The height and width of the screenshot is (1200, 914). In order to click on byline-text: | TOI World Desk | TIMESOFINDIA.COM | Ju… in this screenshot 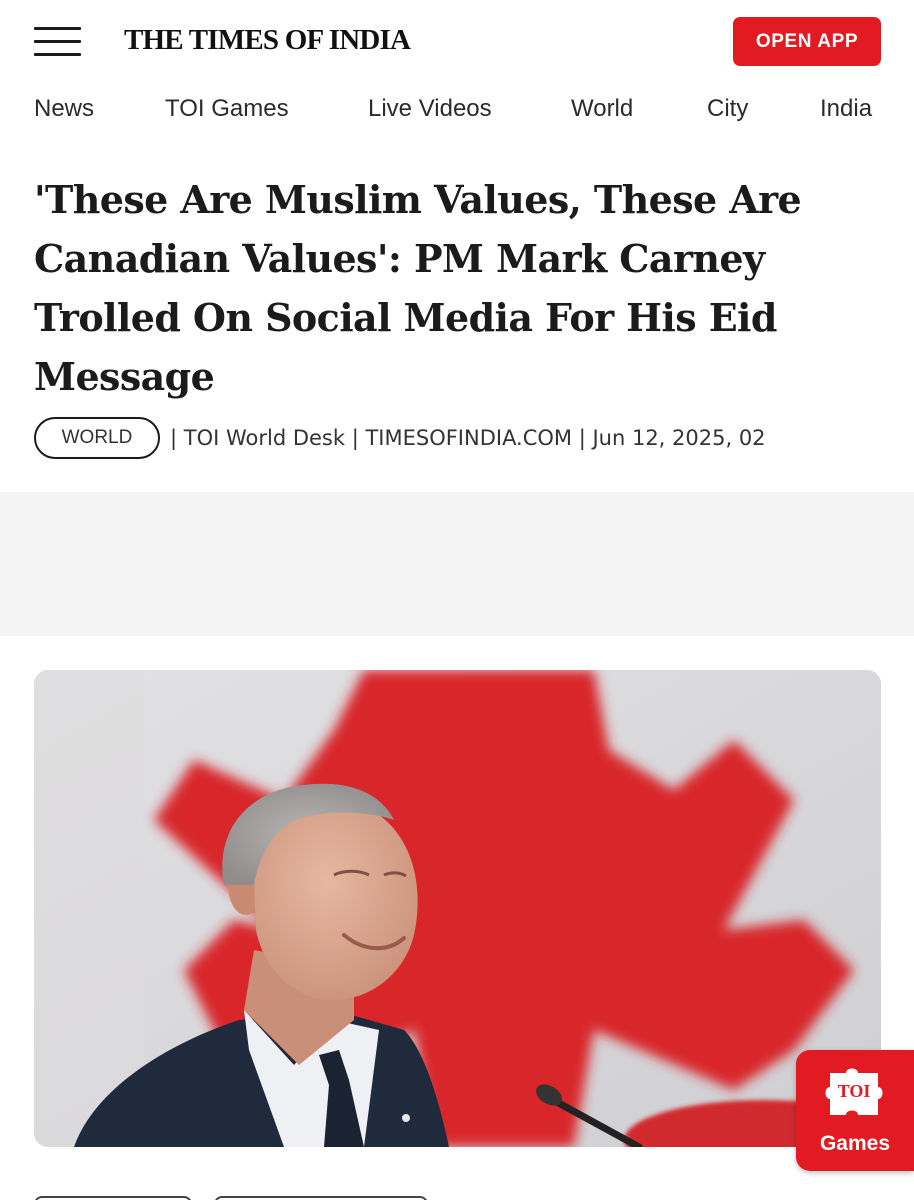, I will do `click(468, 438)`.